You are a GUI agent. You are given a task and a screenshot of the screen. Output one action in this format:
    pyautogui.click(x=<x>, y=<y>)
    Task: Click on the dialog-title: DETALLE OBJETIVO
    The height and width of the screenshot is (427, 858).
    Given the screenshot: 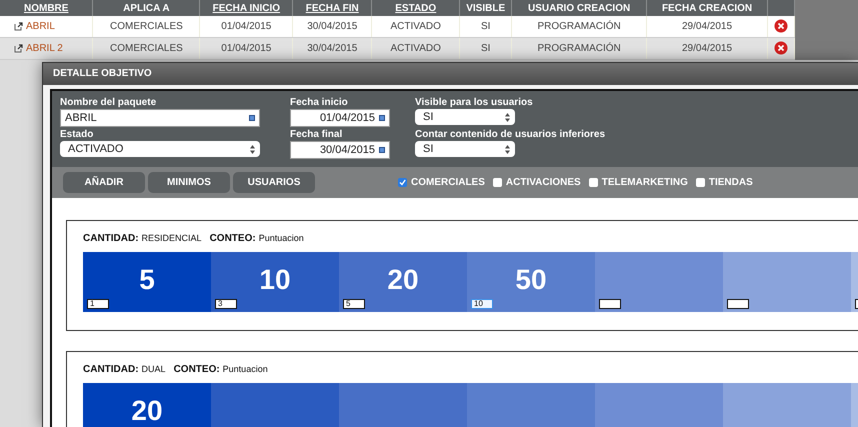 What is the action you would take?
    pyautogui.click(x=450, y=74)
    